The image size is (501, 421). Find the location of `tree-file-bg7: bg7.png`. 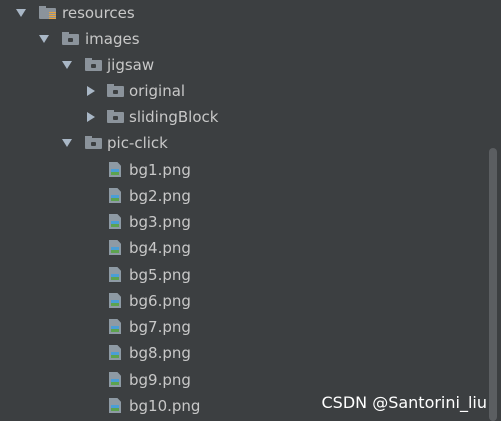

tree-file-bg7: bg7.png is located at coordinates (244, 327).